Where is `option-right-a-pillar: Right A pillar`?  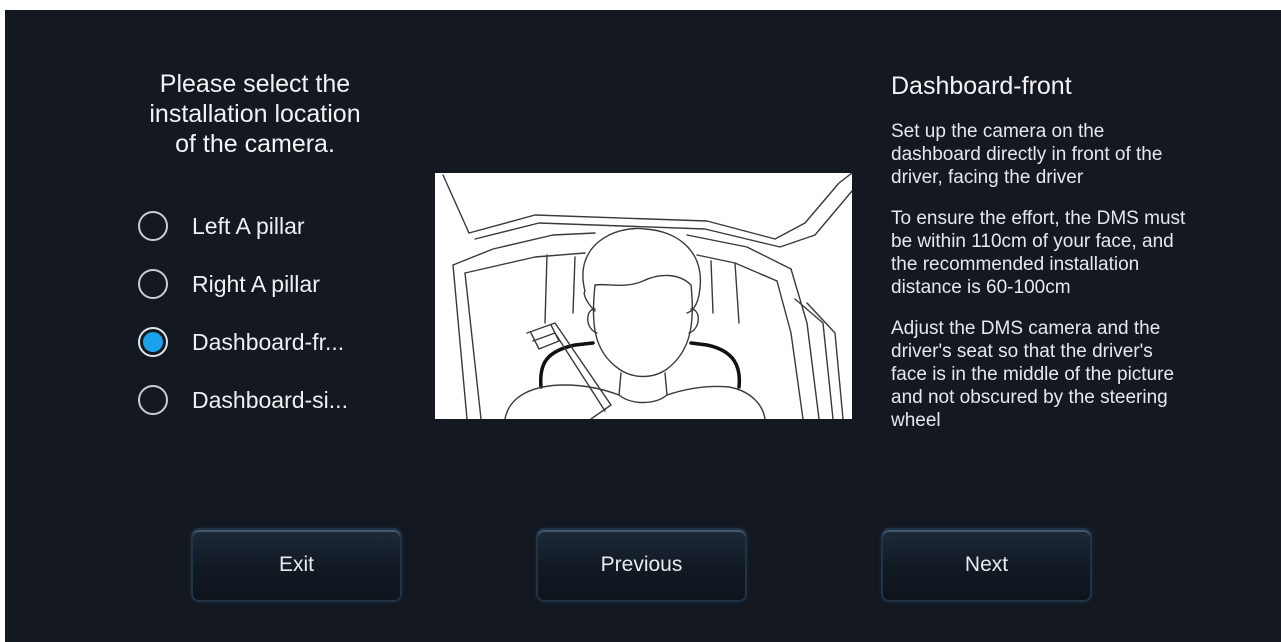
option-right-a-pillar: Right A pillar is located at coordinates (288, 284).